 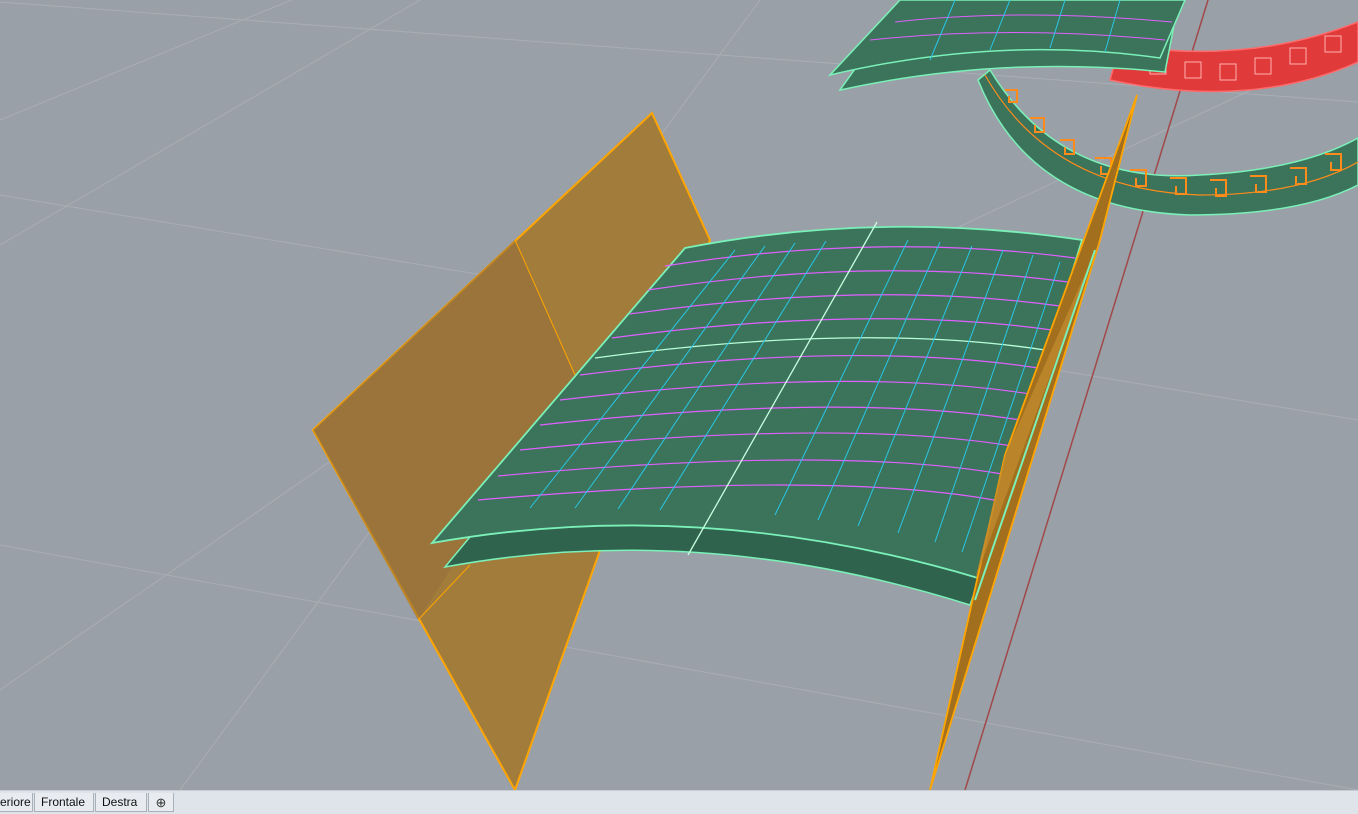 What do you see at coordinates (64, 802) in the screenshot?
I see `tab-frontale: Frontale` at bounding box center [64, 802].